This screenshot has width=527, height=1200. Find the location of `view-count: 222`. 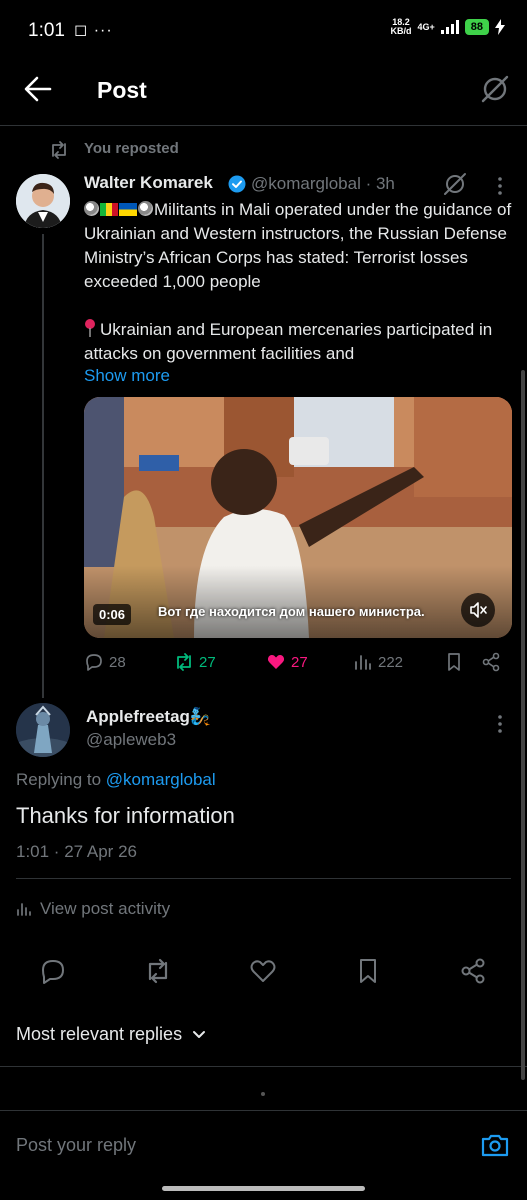

view-count: 222 is located at coordinates (391, 662).